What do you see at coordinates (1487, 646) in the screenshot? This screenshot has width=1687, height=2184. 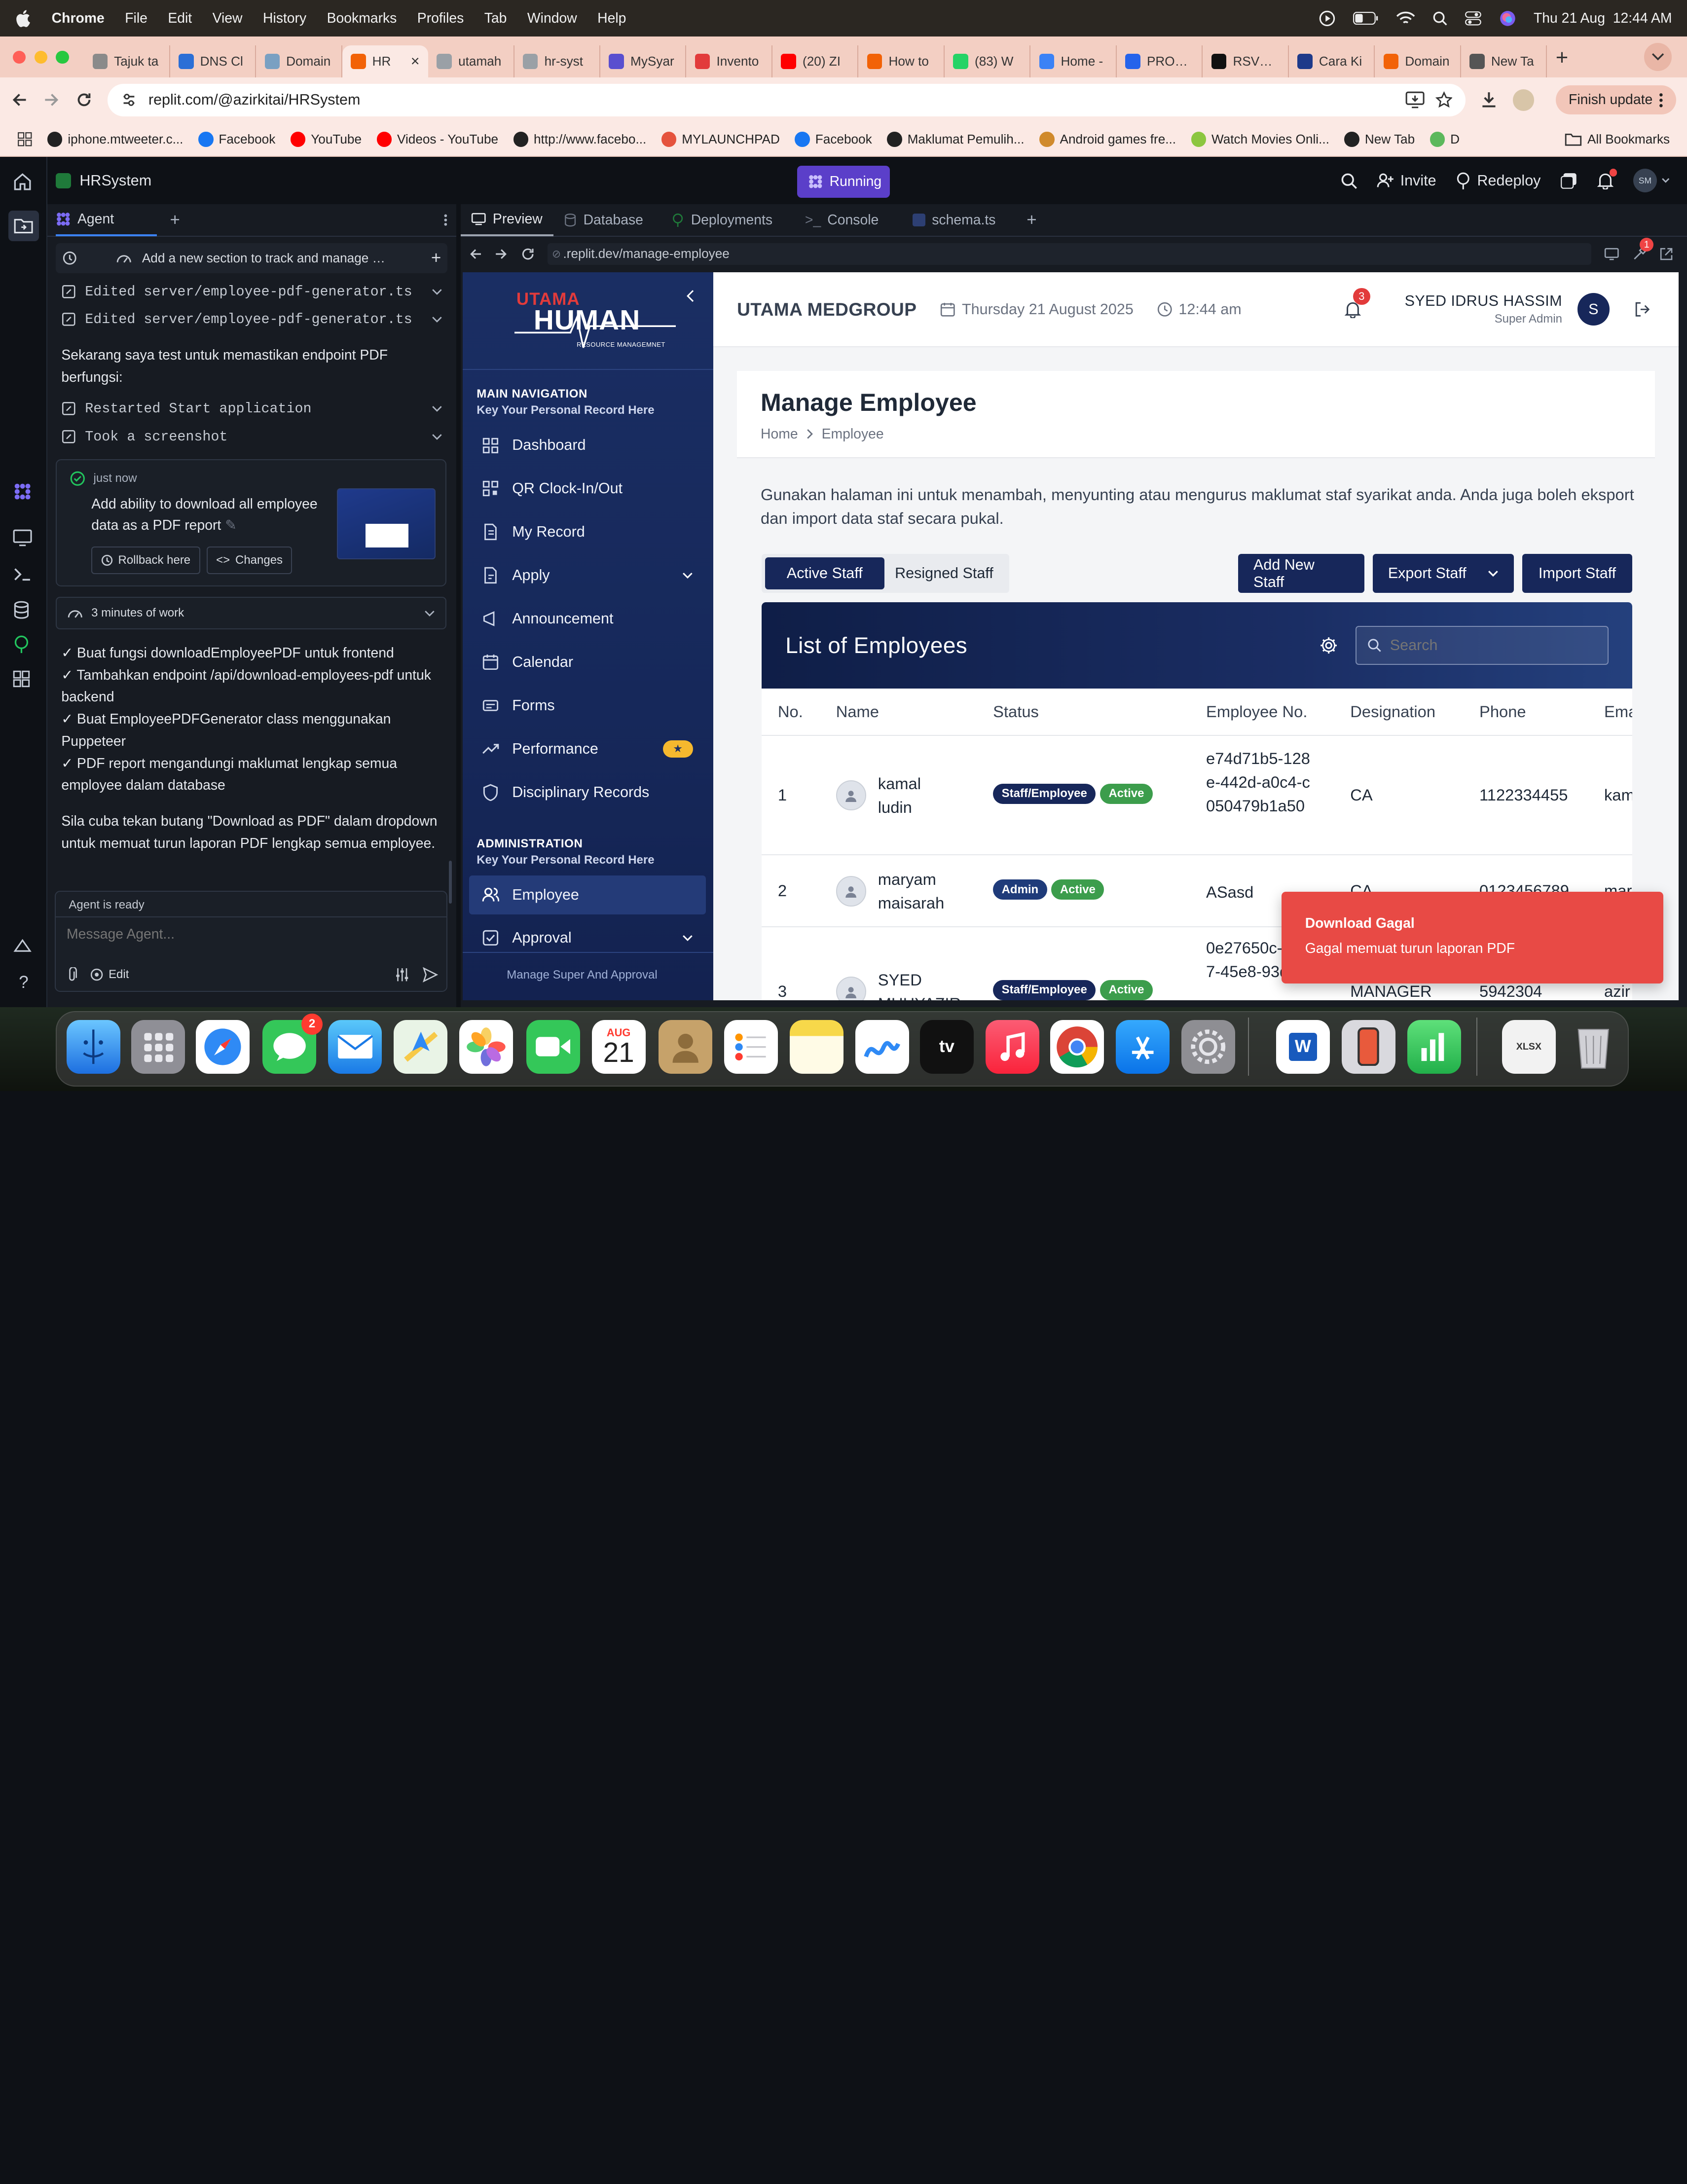 I see `search-input` at bounding box center [1487, 646].